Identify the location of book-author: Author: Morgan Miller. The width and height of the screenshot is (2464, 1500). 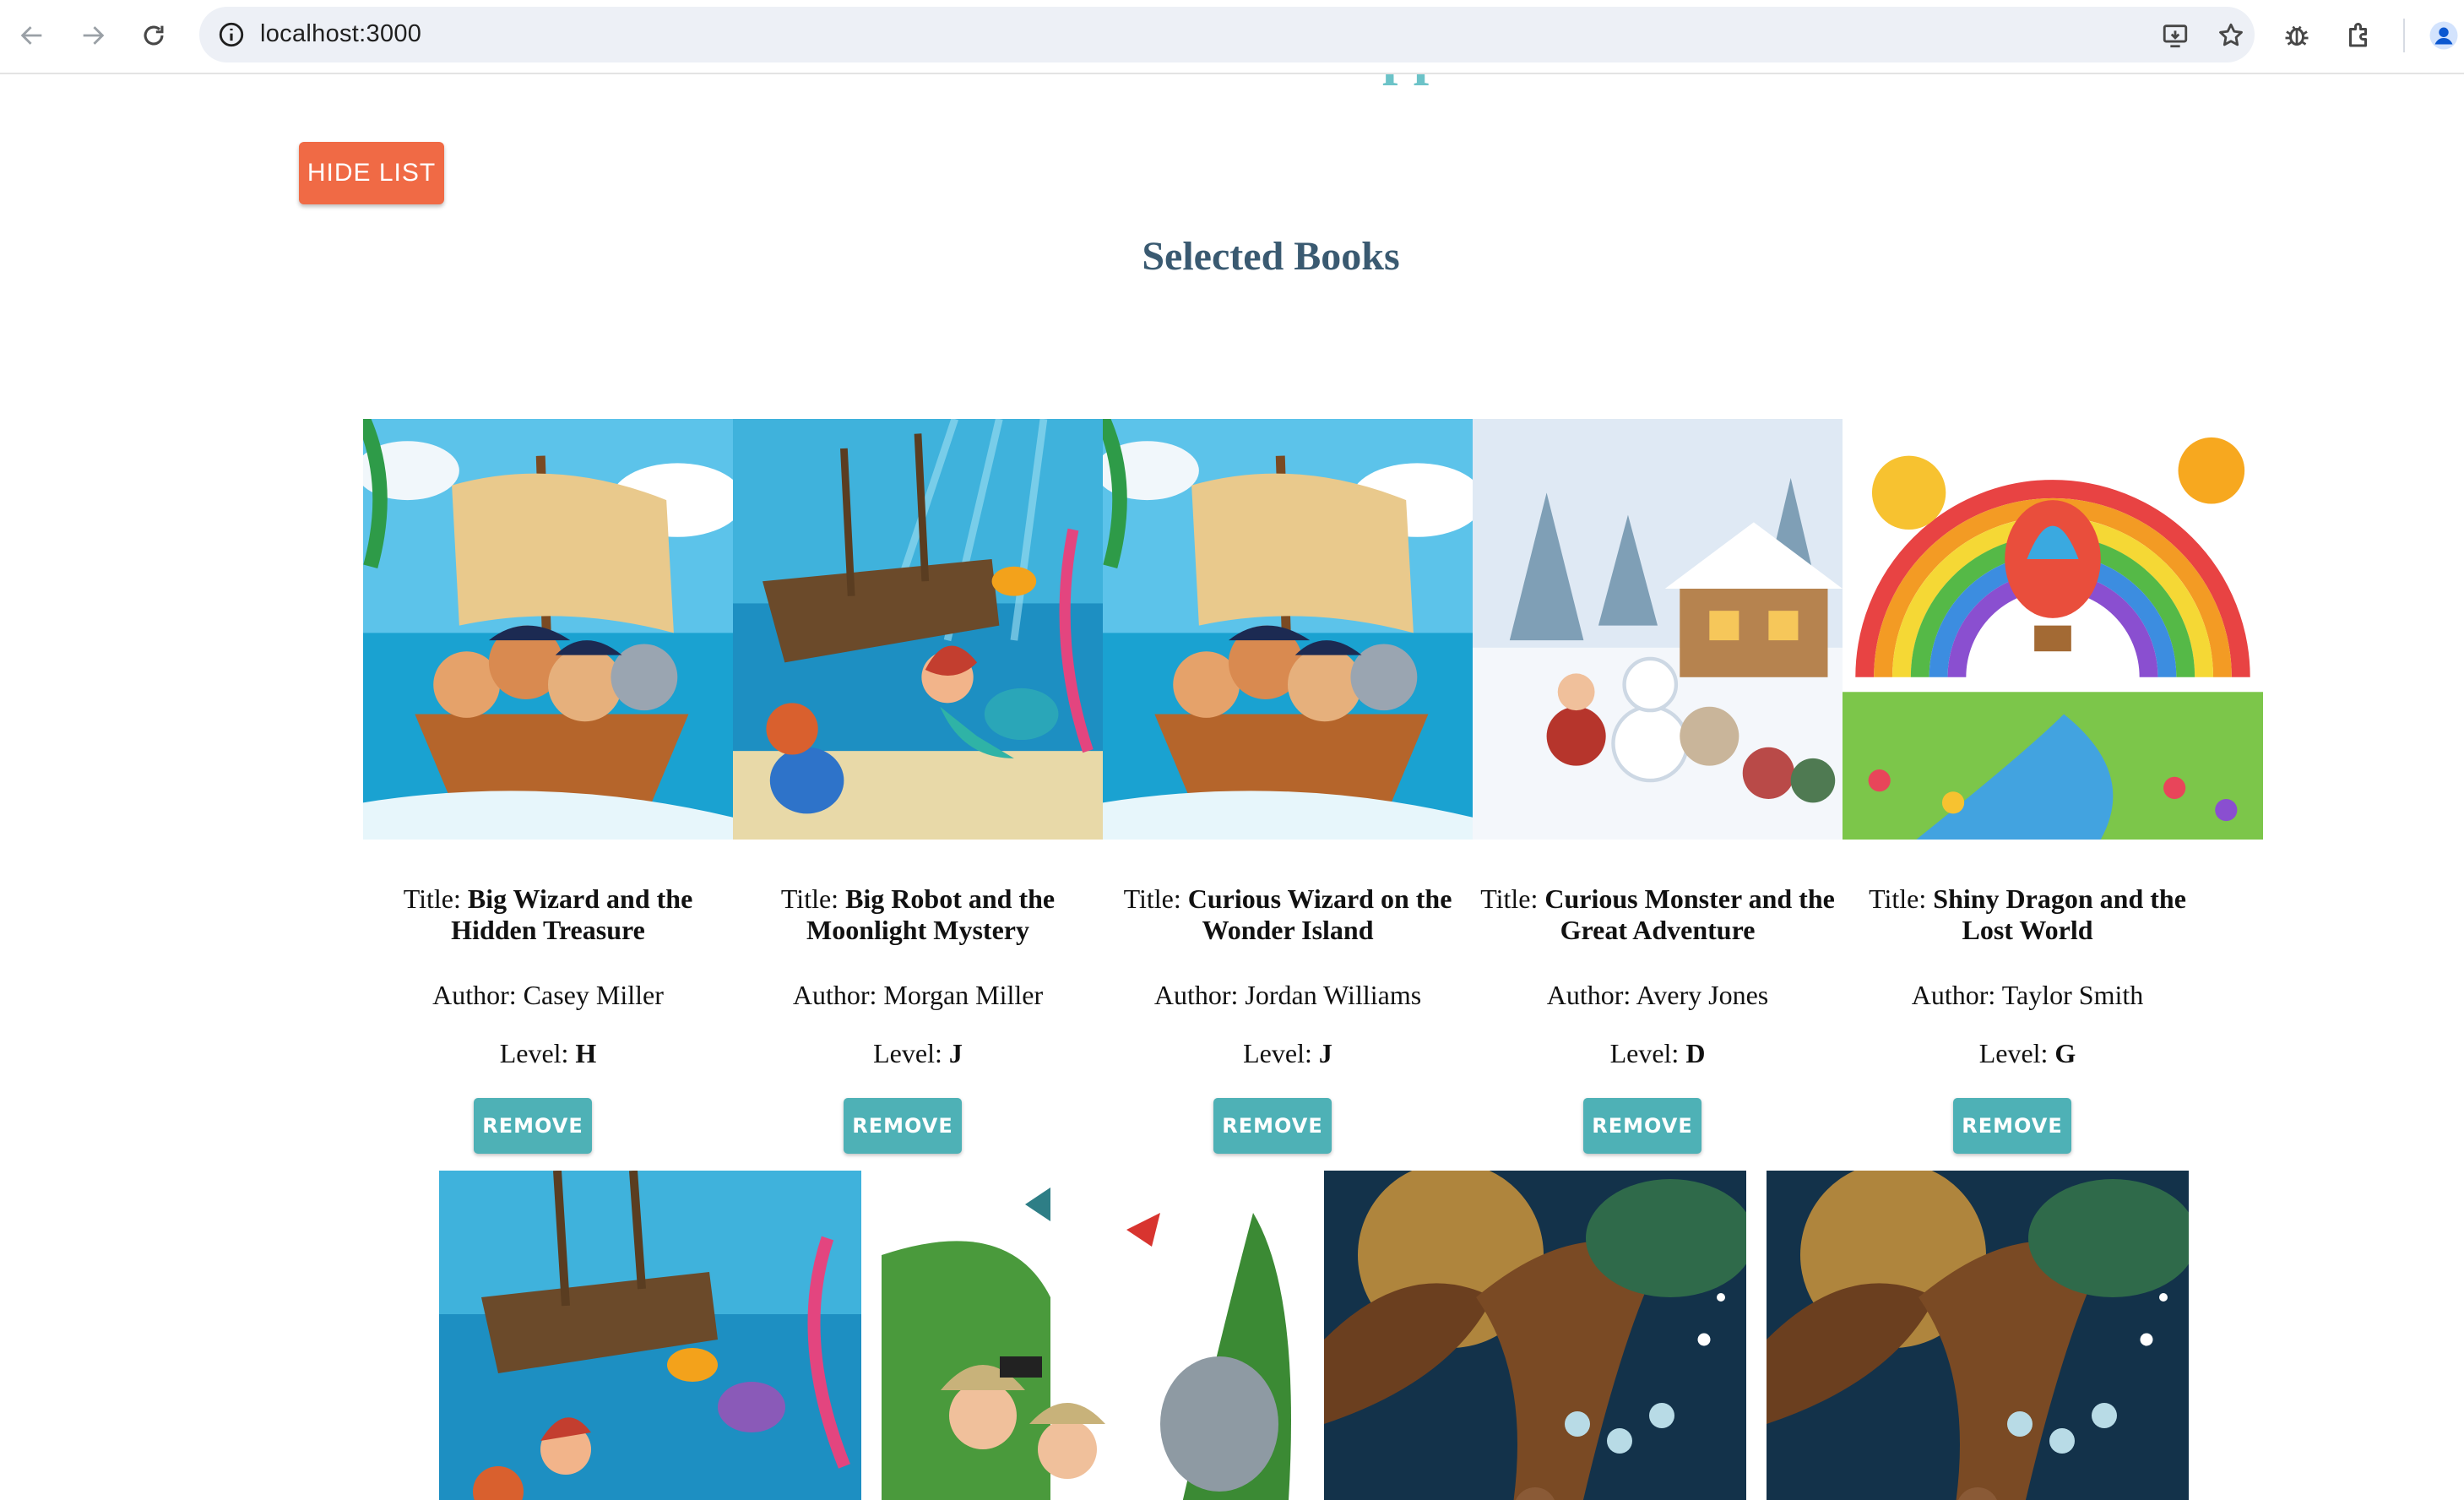
(918, 996).